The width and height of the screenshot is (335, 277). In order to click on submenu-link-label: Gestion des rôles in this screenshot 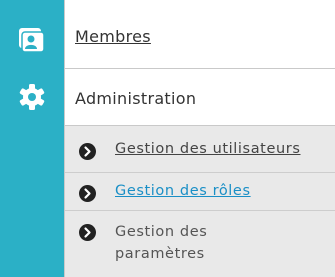, I will do `click(183, 191)`.